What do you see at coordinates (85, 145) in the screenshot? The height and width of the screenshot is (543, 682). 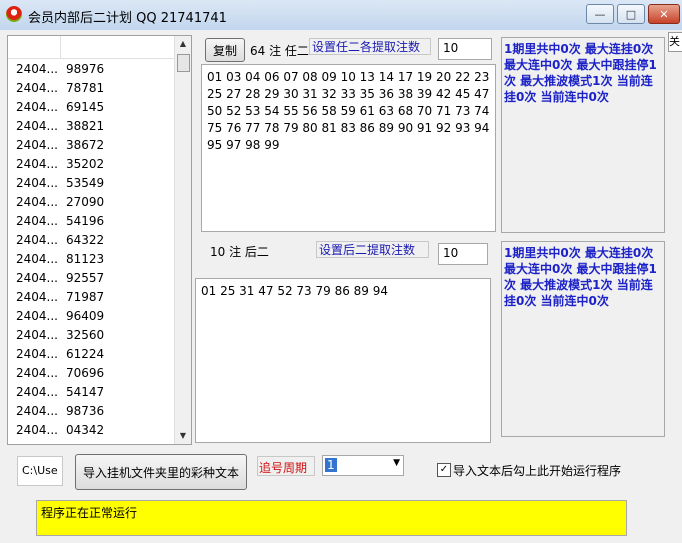 I see `number-cell: 38672` at bounding box center [85, 145].